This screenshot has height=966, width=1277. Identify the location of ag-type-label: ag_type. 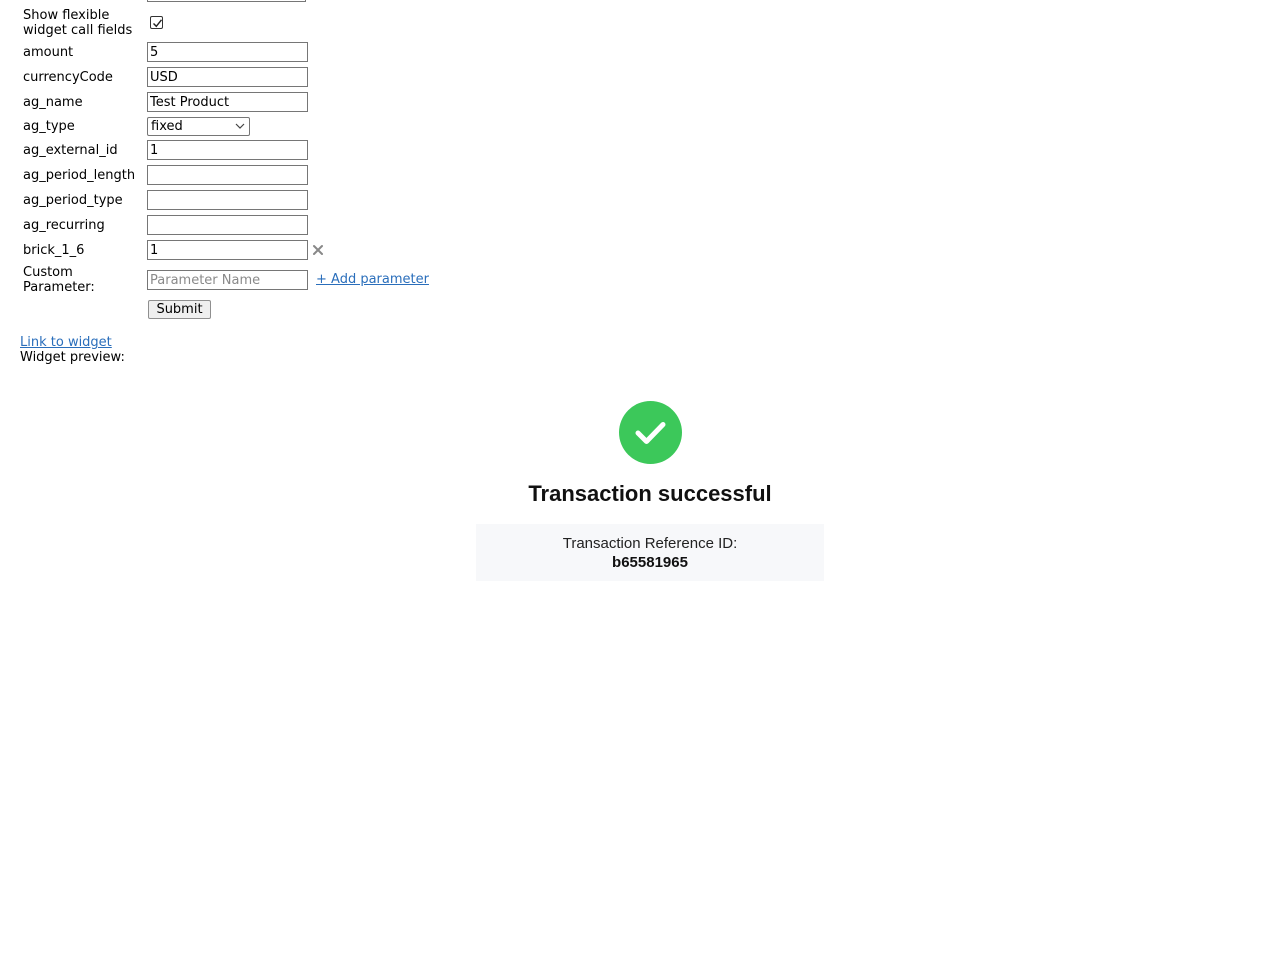
(49, 126).